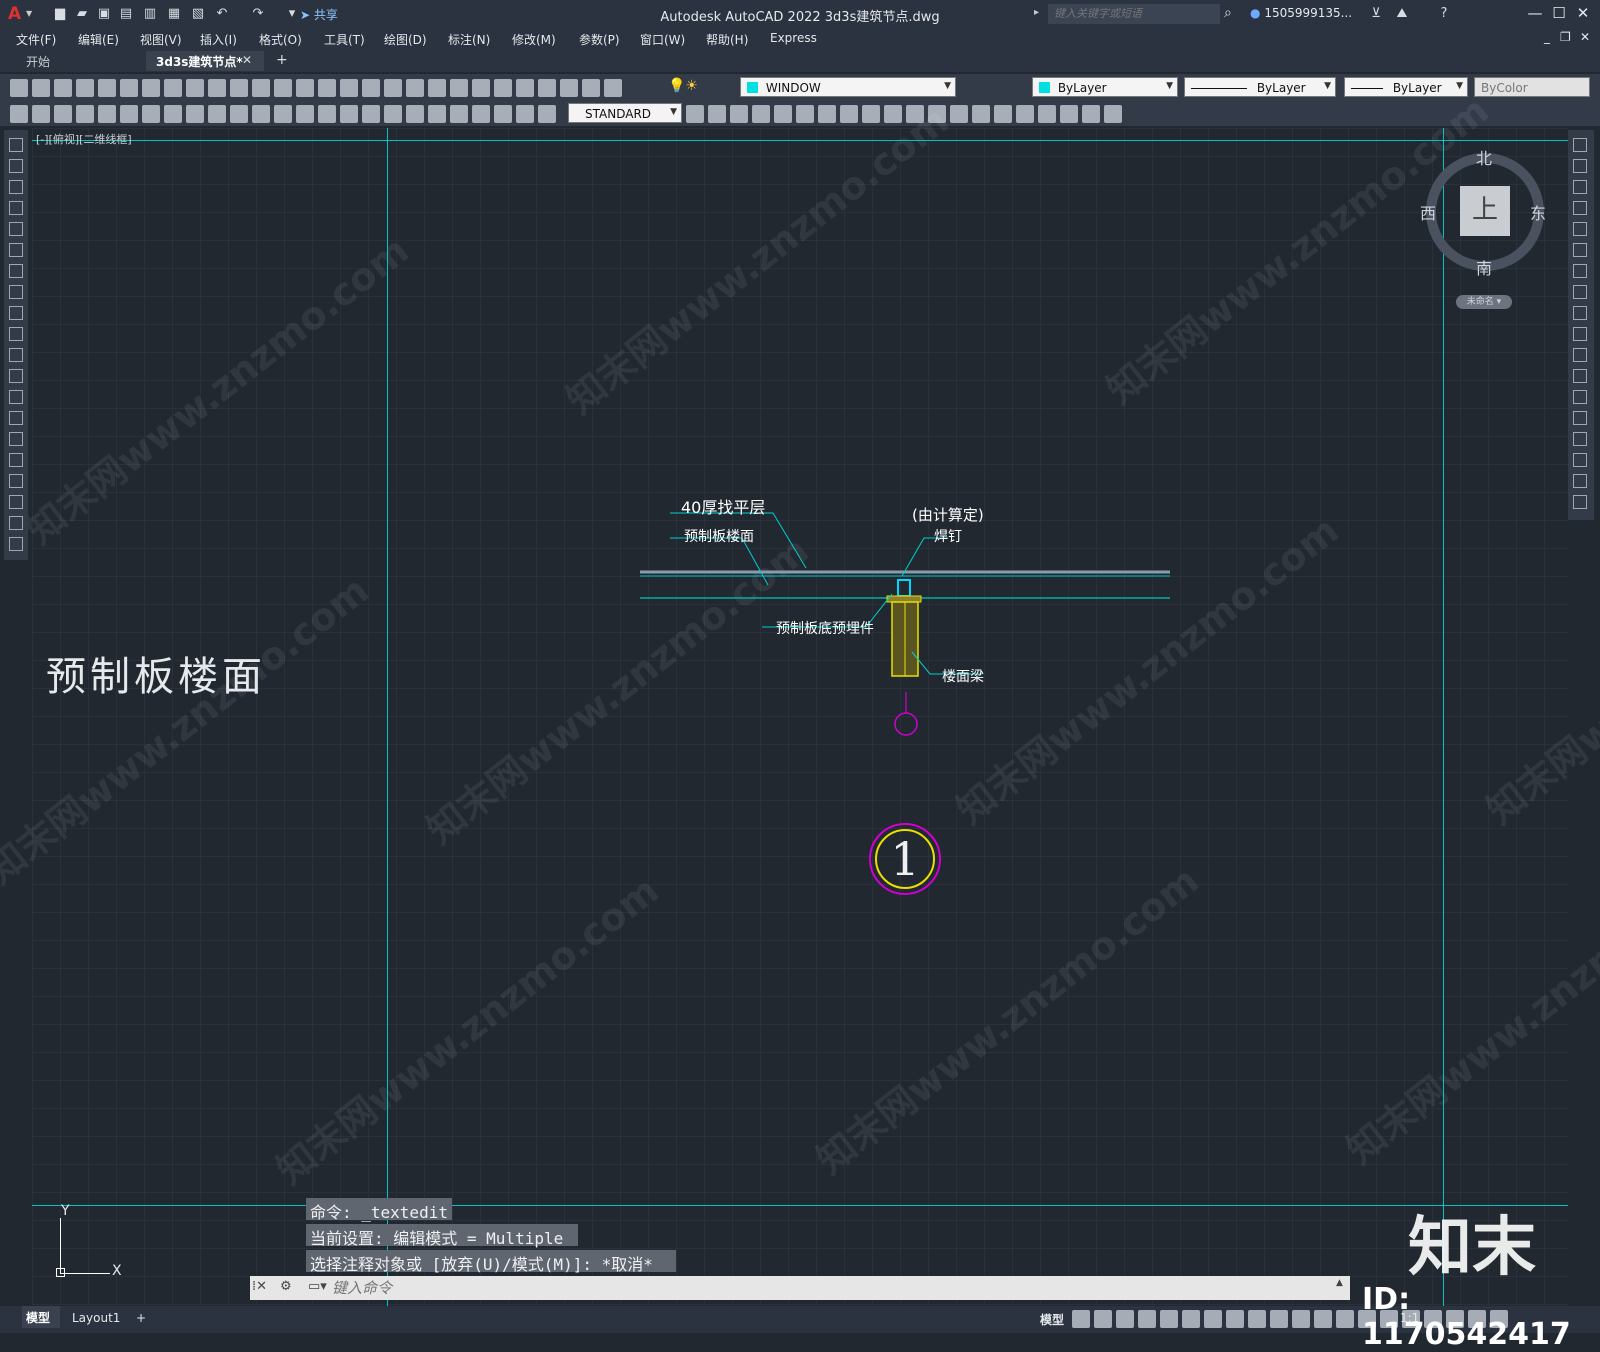 Image resolution: width=1600 pixels, height=1352 pixels. What do you see at coordinates (469, 39) in the screenshot?
I see `menu-dimension: 标注(N)` at bounding box center [469, 39].